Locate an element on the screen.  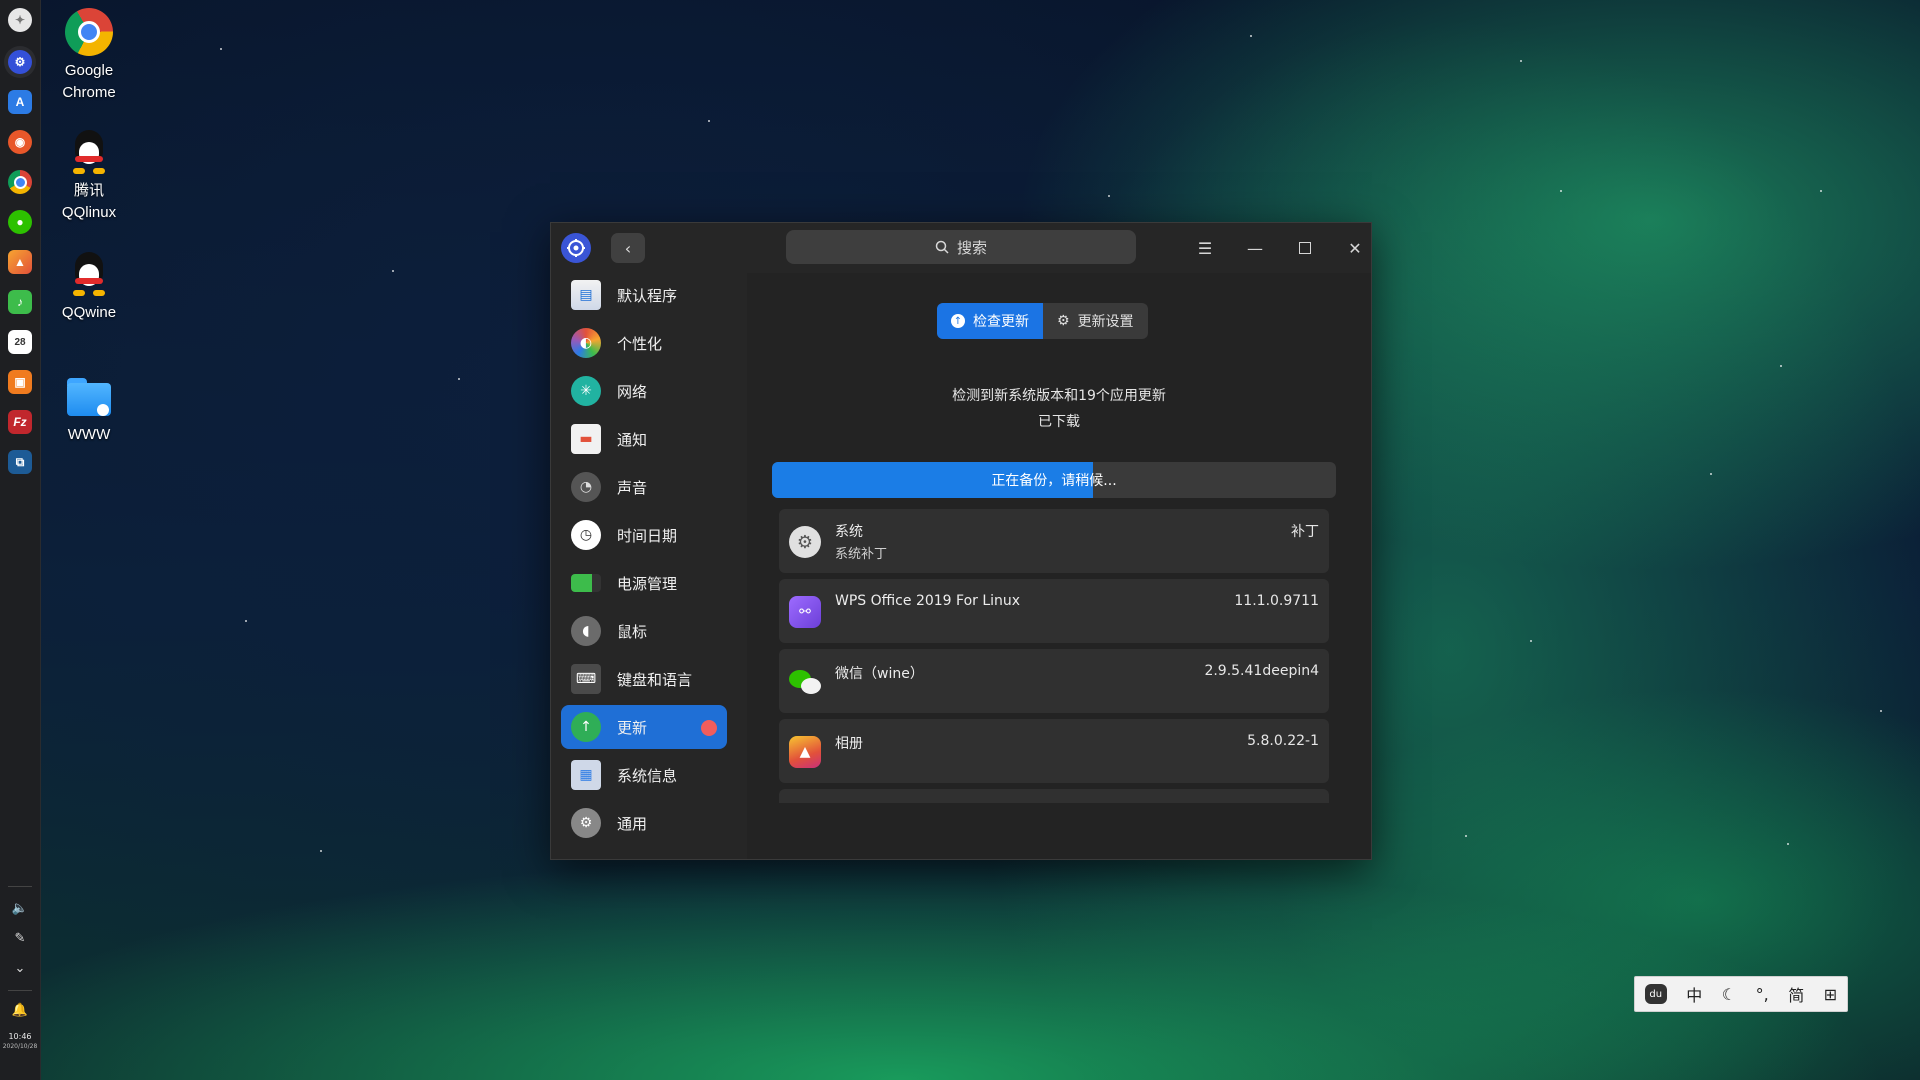
sidebar-item-network: ✳ 网络 is located at coordinates (644, 391).